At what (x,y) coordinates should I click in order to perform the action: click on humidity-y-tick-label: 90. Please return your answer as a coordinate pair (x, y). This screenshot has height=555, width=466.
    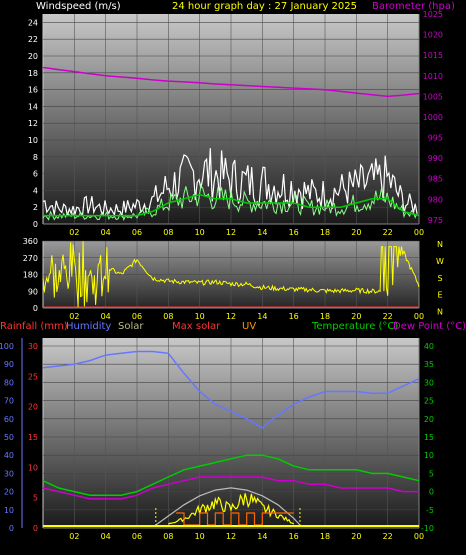
    Looking at the image, I should click on (9, 364).